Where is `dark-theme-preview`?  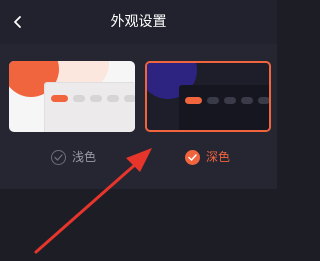 dark-theme-preview is located at coordinates (208, 96).